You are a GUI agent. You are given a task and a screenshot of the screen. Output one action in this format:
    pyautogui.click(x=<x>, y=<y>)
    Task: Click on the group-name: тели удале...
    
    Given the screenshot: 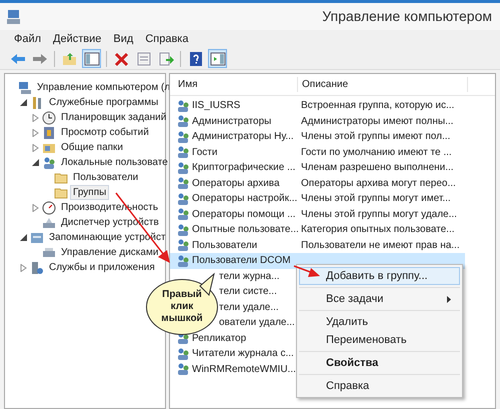 What is the action you would take?
    pyautogui.click(x=249, y=307)
    